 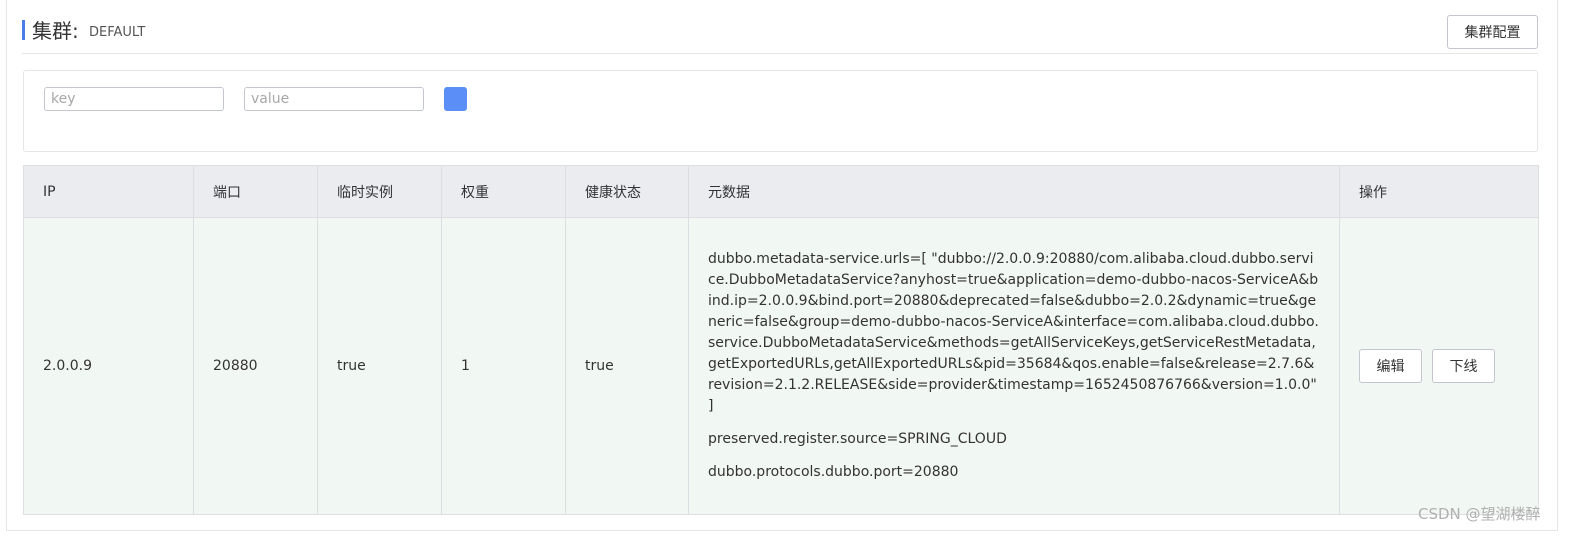 I want to click on cluster-header: 集群: DEFAULT 集群配置, so click(x=780, y=34).